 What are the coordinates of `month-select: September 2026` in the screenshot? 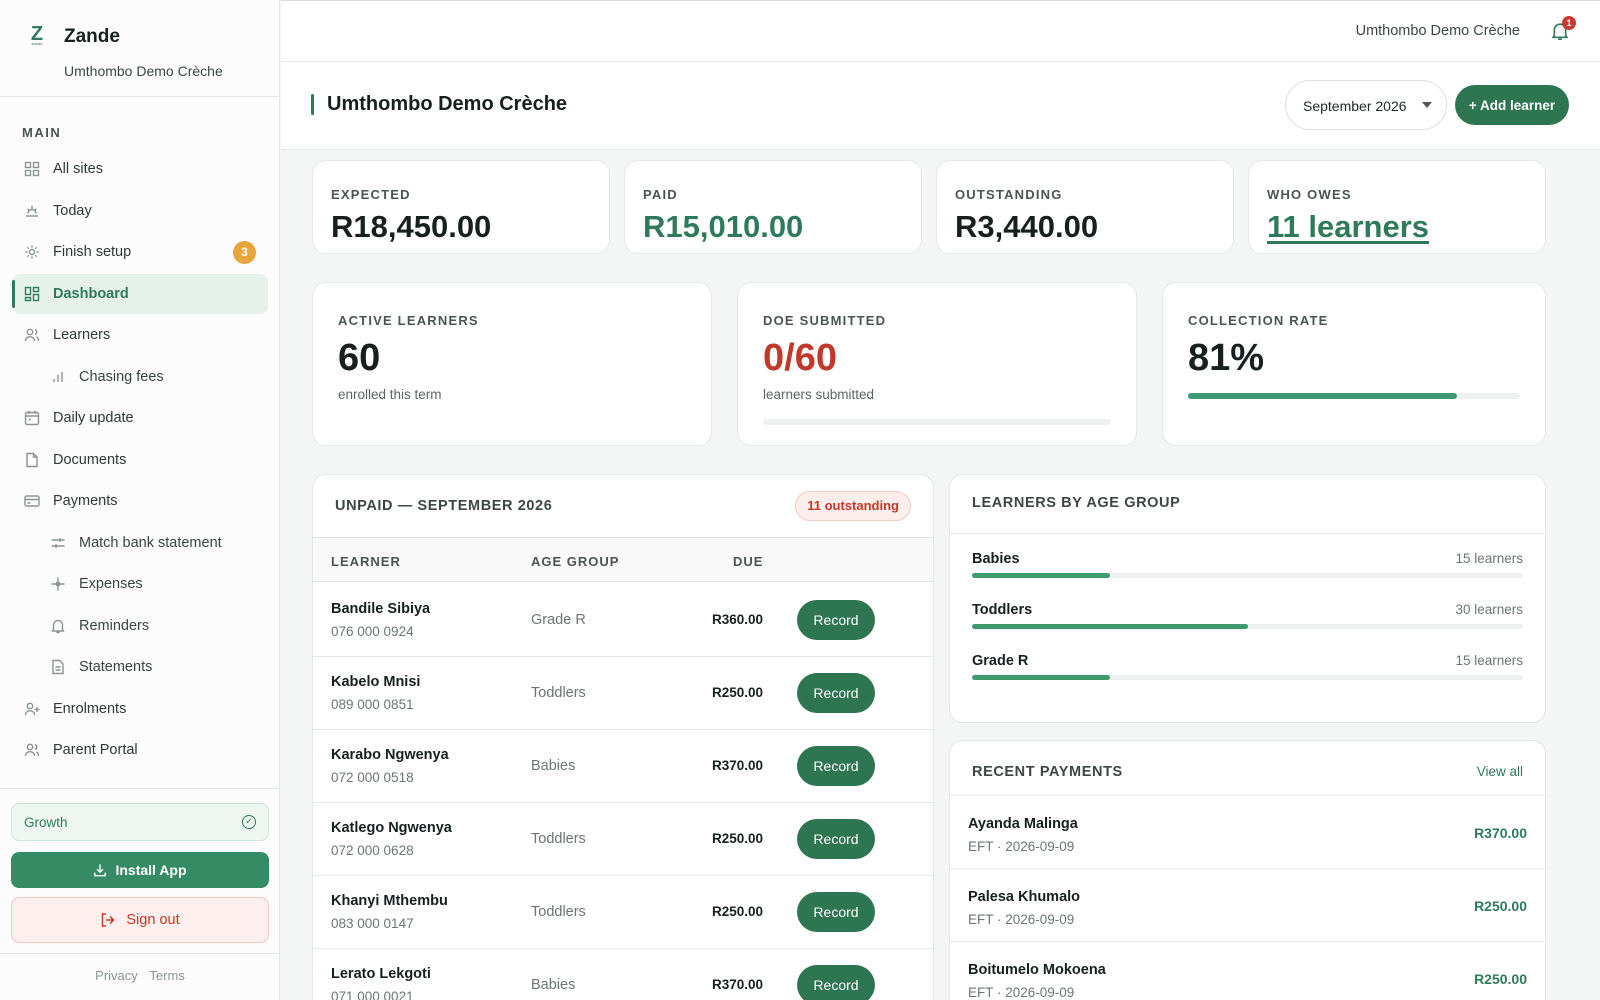 It's located at (1366, 105).